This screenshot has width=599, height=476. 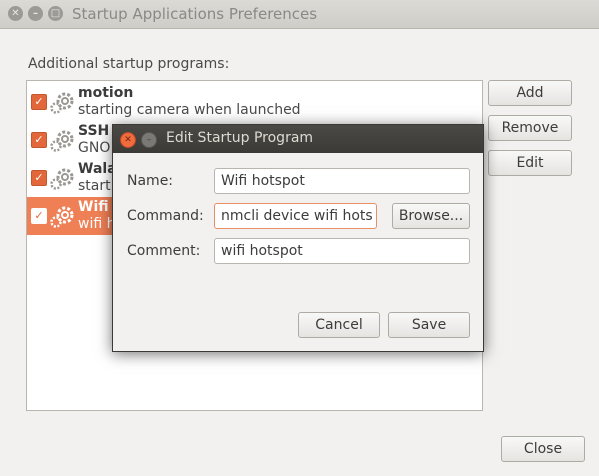 I want to click on comment-field: wifi hotspot, so click(x=342, y=251).